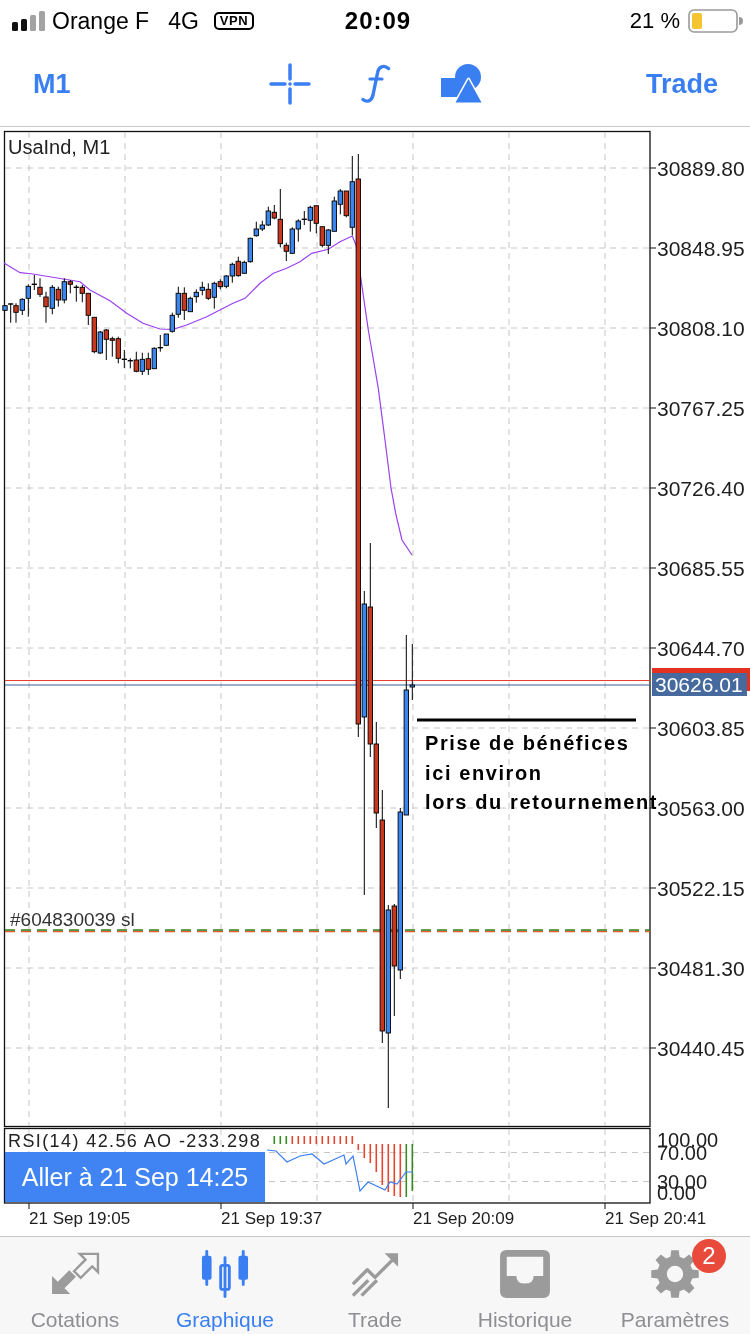  Describe the element at coordinates (80, 1218) in the screenshot. I see `time-label: 21 Sep 19:05` at that location.